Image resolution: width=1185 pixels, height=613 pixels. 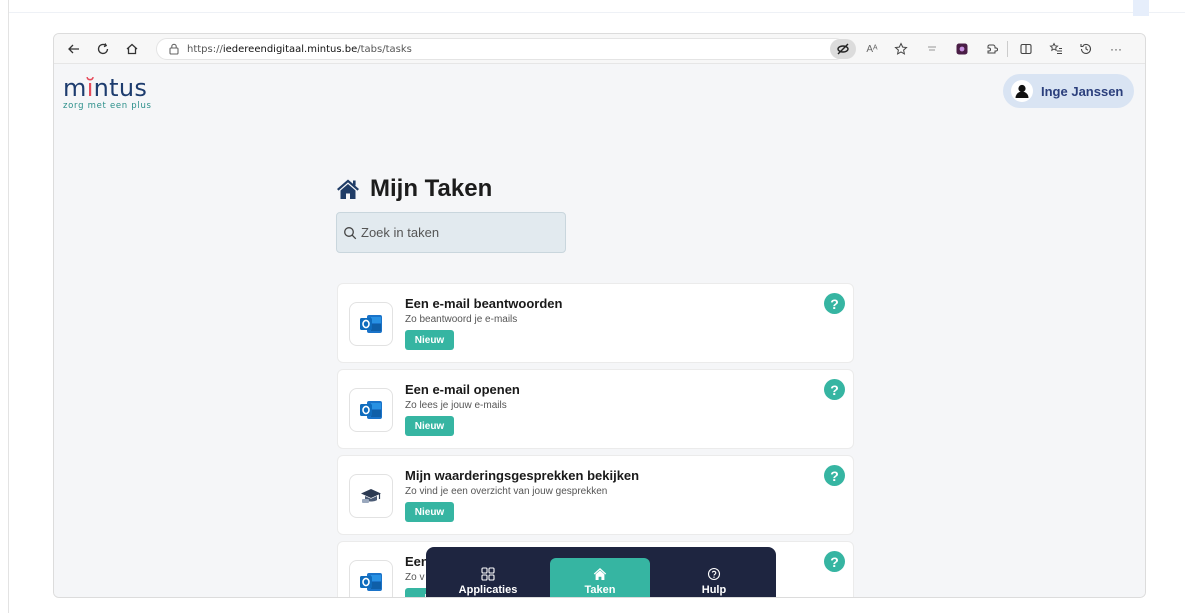 I want to click on tracking-prevention-icon, so click(x=843, y=49).